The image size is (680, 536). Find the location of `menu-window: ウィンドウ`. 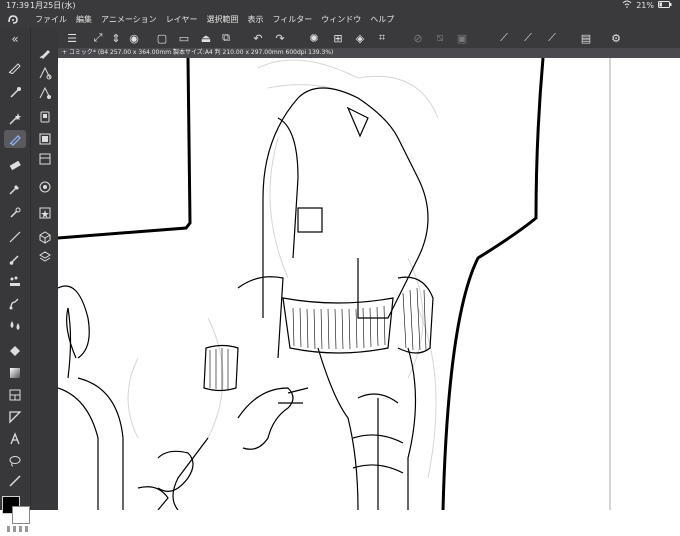

menu-window: ウィンドウ is located at coordinates (341, 20).